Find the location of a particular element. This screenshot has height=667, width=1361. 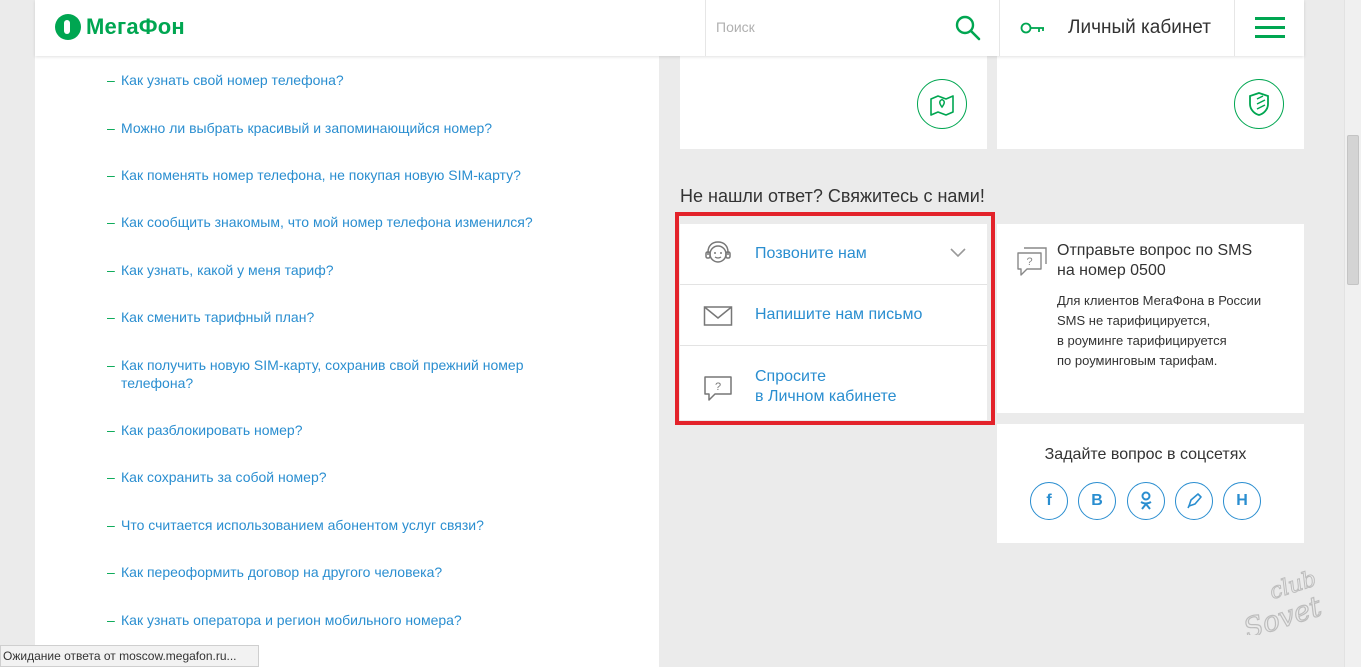

hamburger-icon is located at coordinates (1269, 27).